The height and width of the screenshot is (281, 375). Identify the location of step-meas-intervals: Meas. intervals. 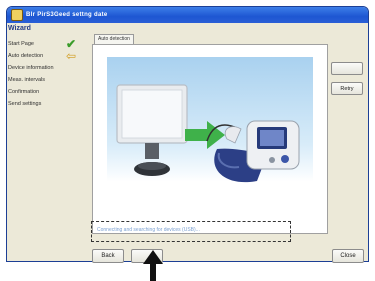
(44, 80).